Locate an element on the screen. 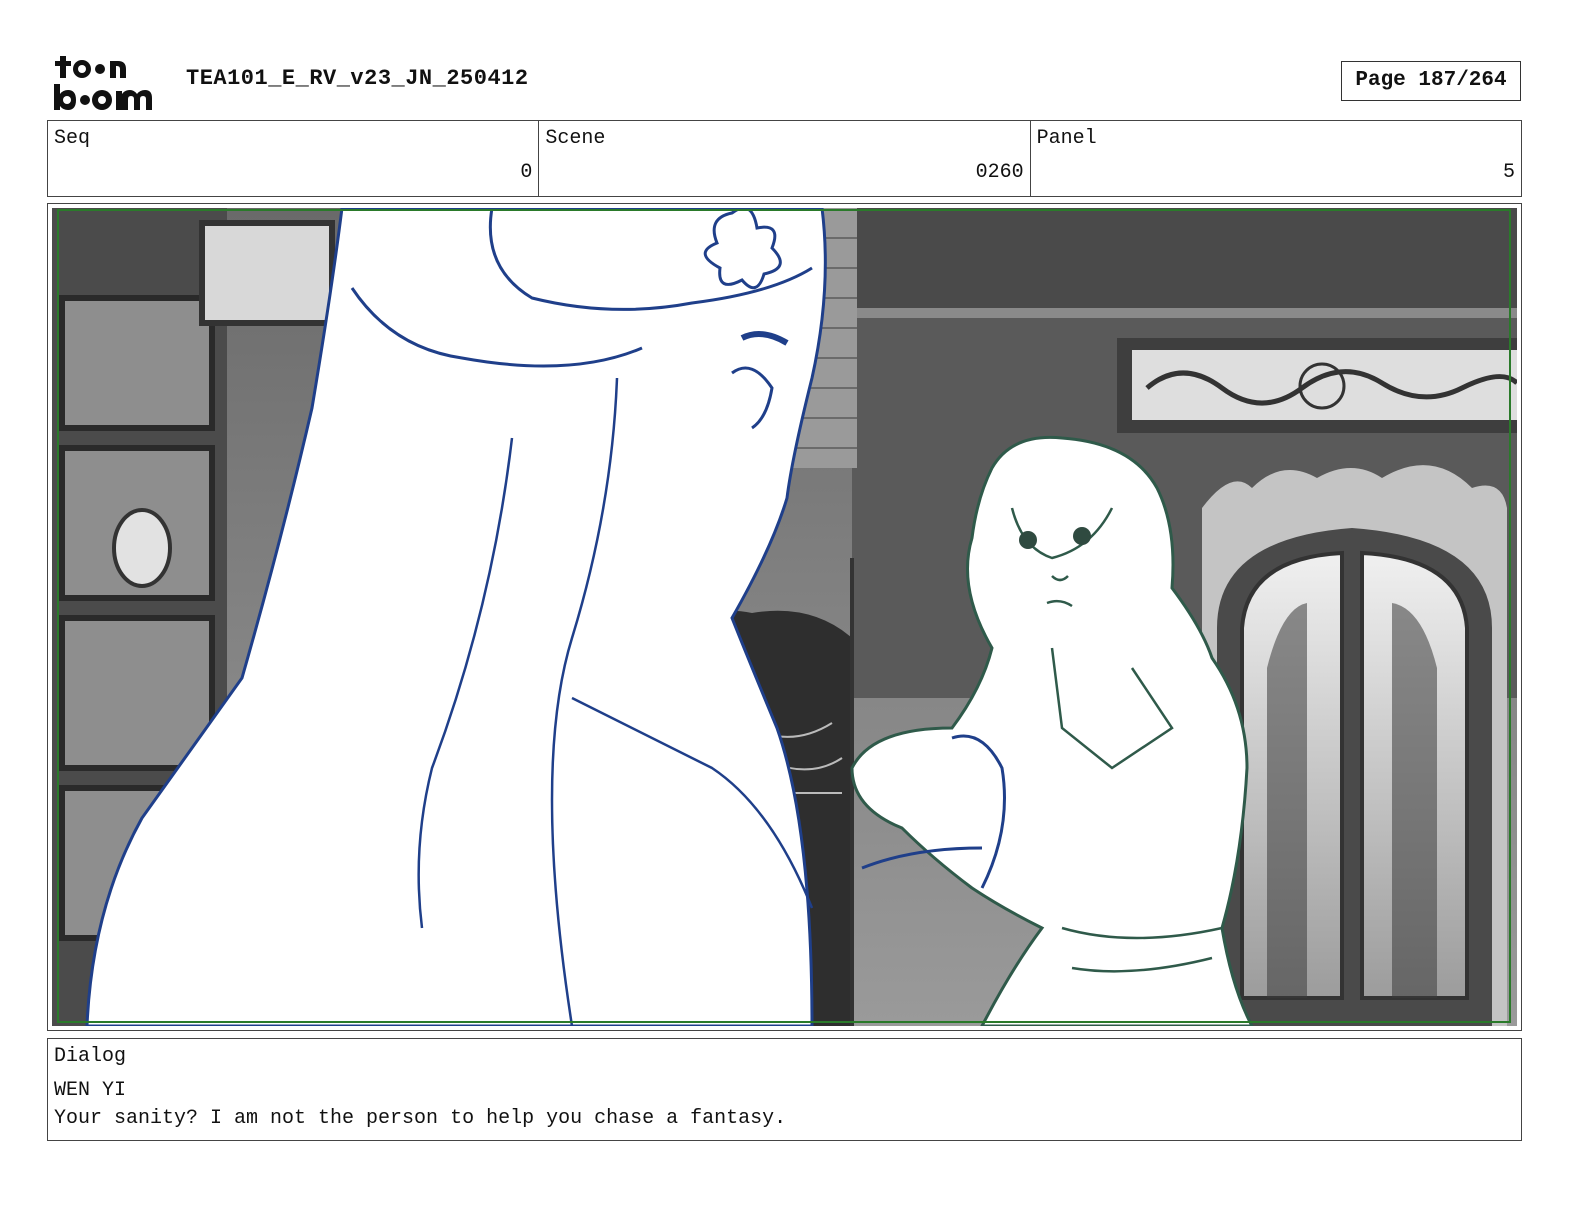 The width and height of the screenshot is (1584, 1224). panel-metadata: Seq 0 Scene 0260 Panel 5 is located at coordinates (784, 158).